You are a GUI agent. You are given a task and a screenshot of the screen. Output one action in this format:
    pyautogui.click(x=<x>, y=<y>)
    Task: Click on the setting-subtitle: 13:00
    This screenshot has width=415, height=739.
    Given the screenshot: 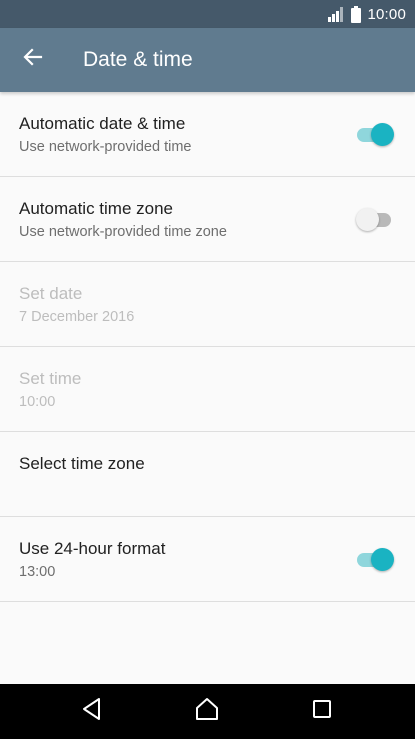 What is the action you would take?
    pyautogui.click(x=37, y=572)
    